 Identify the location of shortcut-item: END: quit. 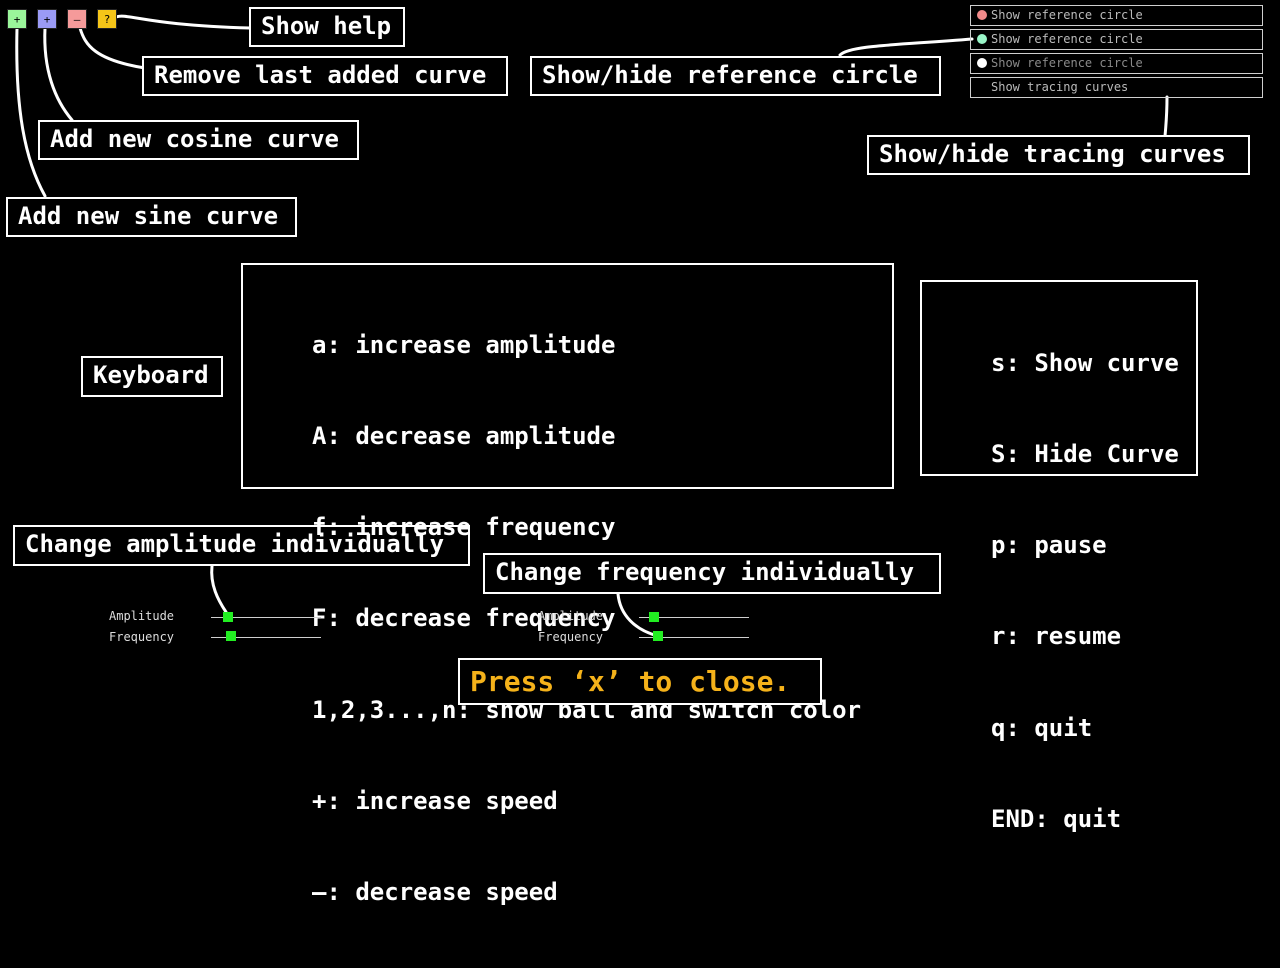
(1056, 818).